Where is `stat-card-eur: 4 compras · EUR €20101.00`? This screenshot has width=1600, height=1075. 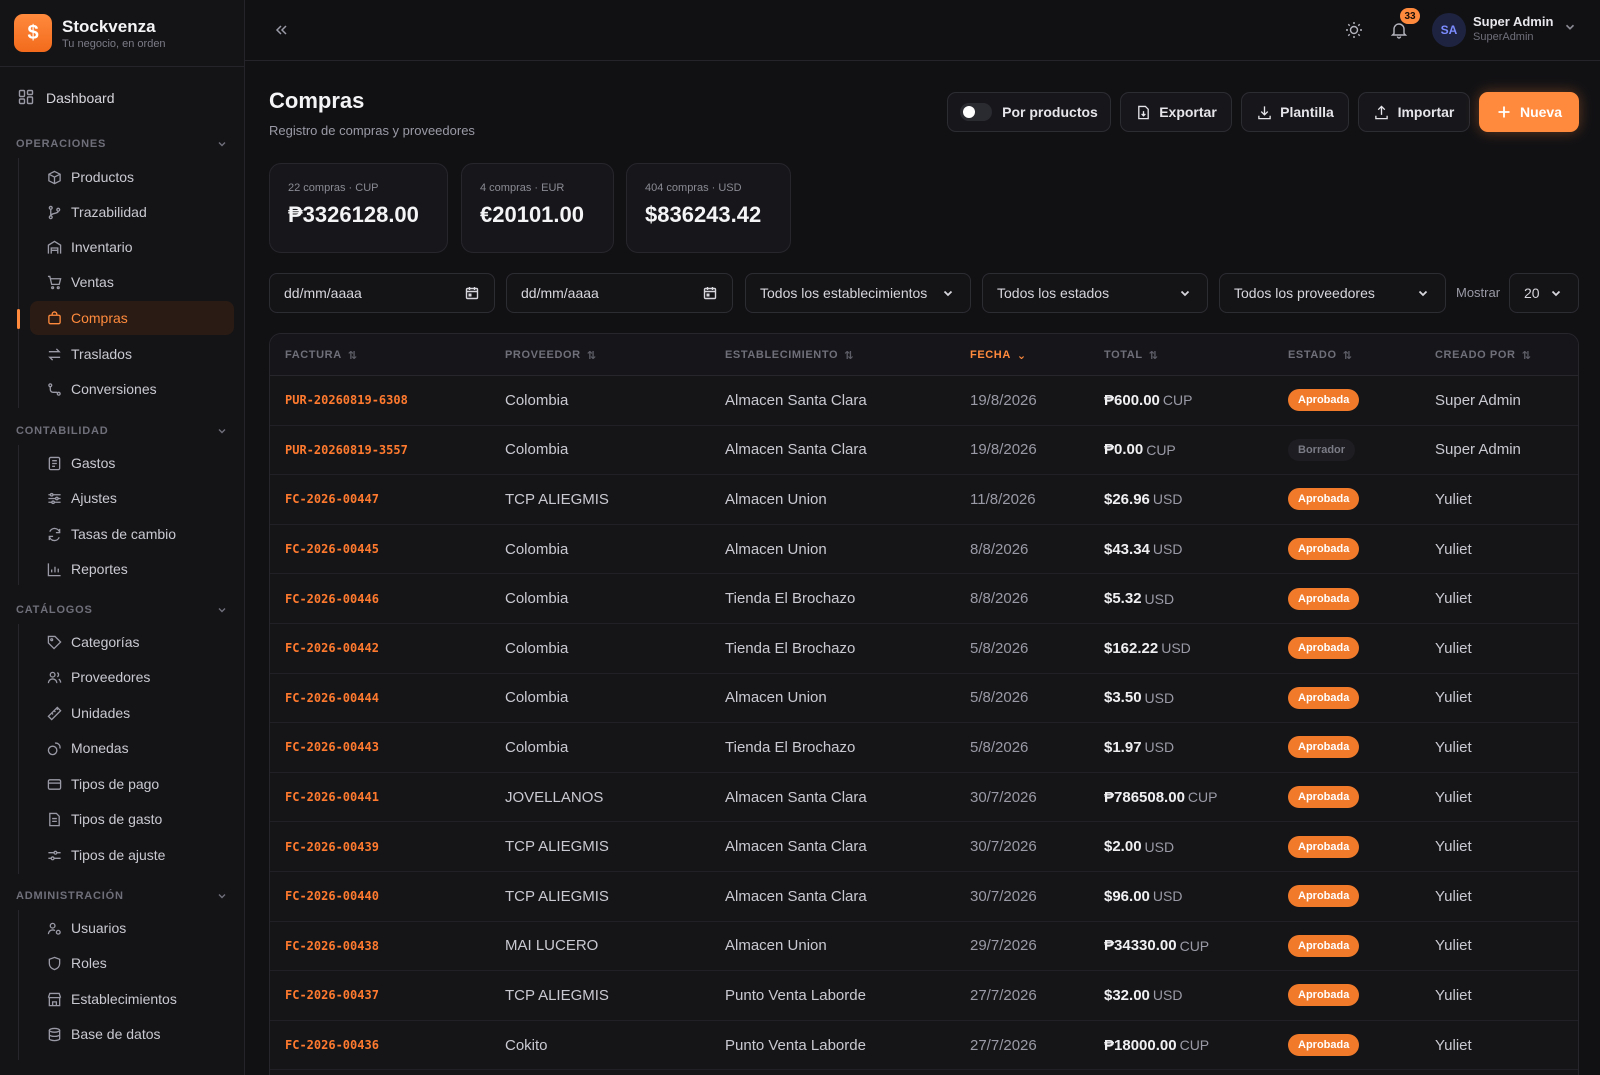
stat-card-eur: 4 compras · EUR €20101.00 is located at coordinates (537, 208).